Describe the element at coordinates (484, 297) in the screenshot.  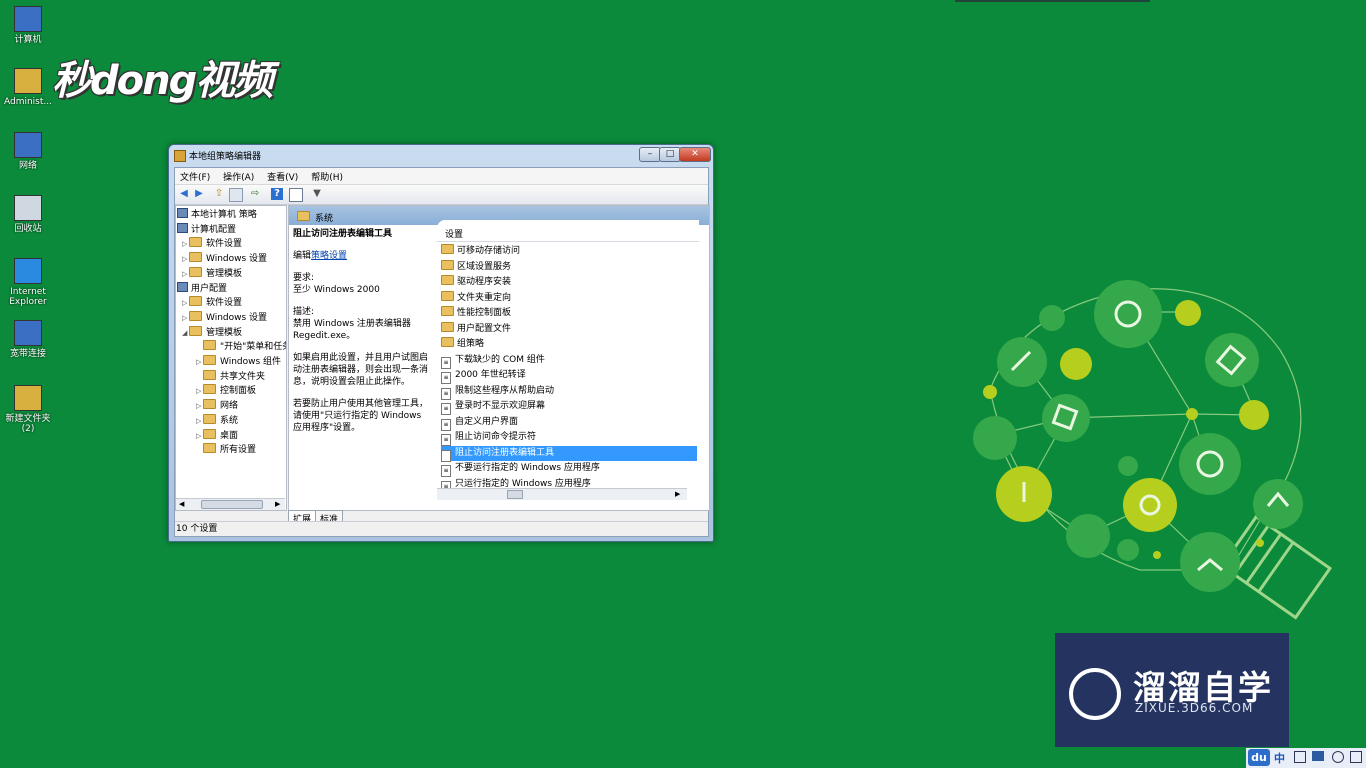
I see `list-item-label: 文件夹重定向` at that location.